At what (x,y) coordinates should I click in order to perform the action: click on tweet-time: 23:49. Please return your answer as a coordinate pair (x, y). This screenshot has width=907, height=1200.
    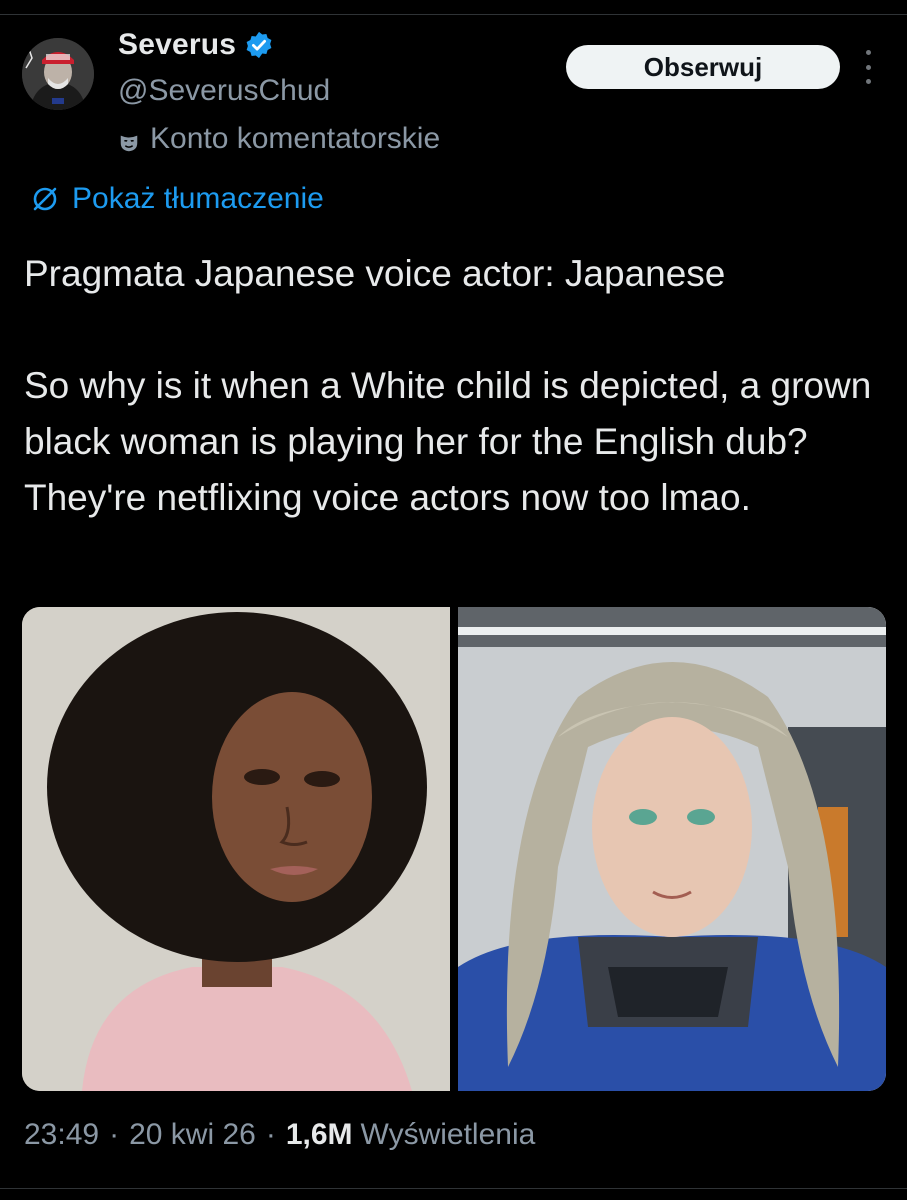
    Looking at the image, I should click on (61, 1135).